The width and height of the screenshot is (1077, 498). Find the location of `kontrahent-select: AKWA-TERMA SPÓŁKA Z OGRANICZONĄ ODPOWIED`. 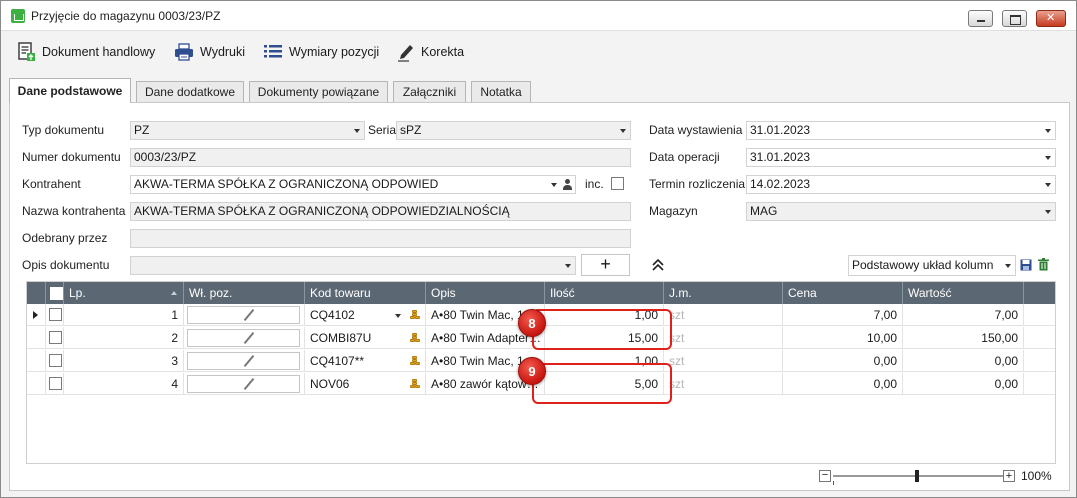

kontrahent-select: AKWA-TERMA SPÓŁKA Z OGRANICZONĄ ODPOWIED is located at coordinates (353, 184).